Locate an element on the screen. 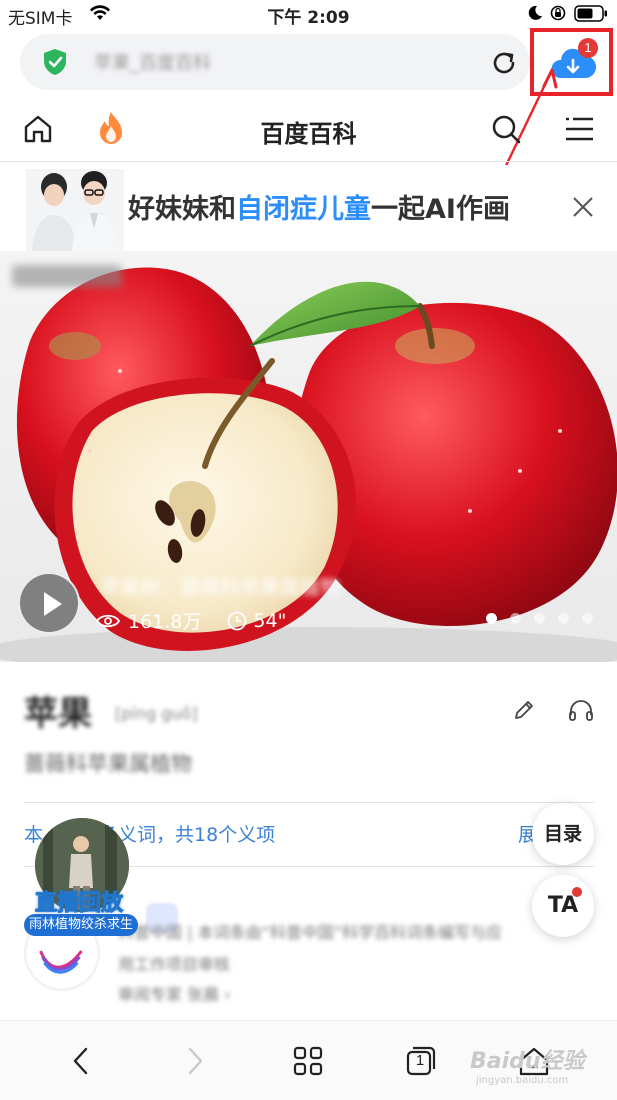  bottom-toolbar: 1 Baidu经验 jingyan.baidu.com is located at coordinates (308, 1060).